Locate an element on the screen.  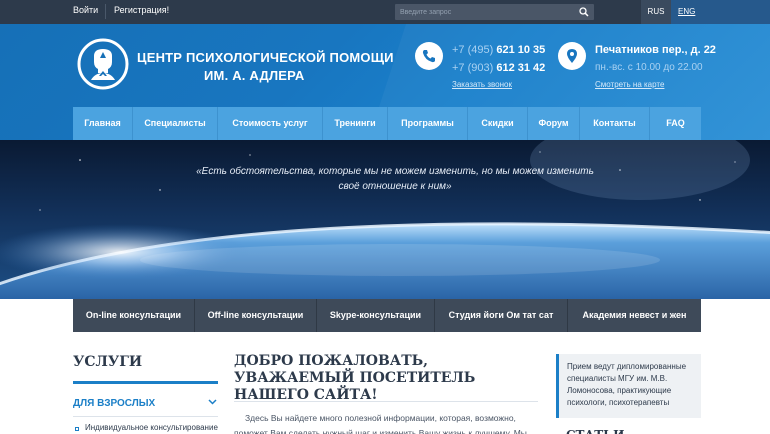
search-icon is located at coordinates (584, 12).